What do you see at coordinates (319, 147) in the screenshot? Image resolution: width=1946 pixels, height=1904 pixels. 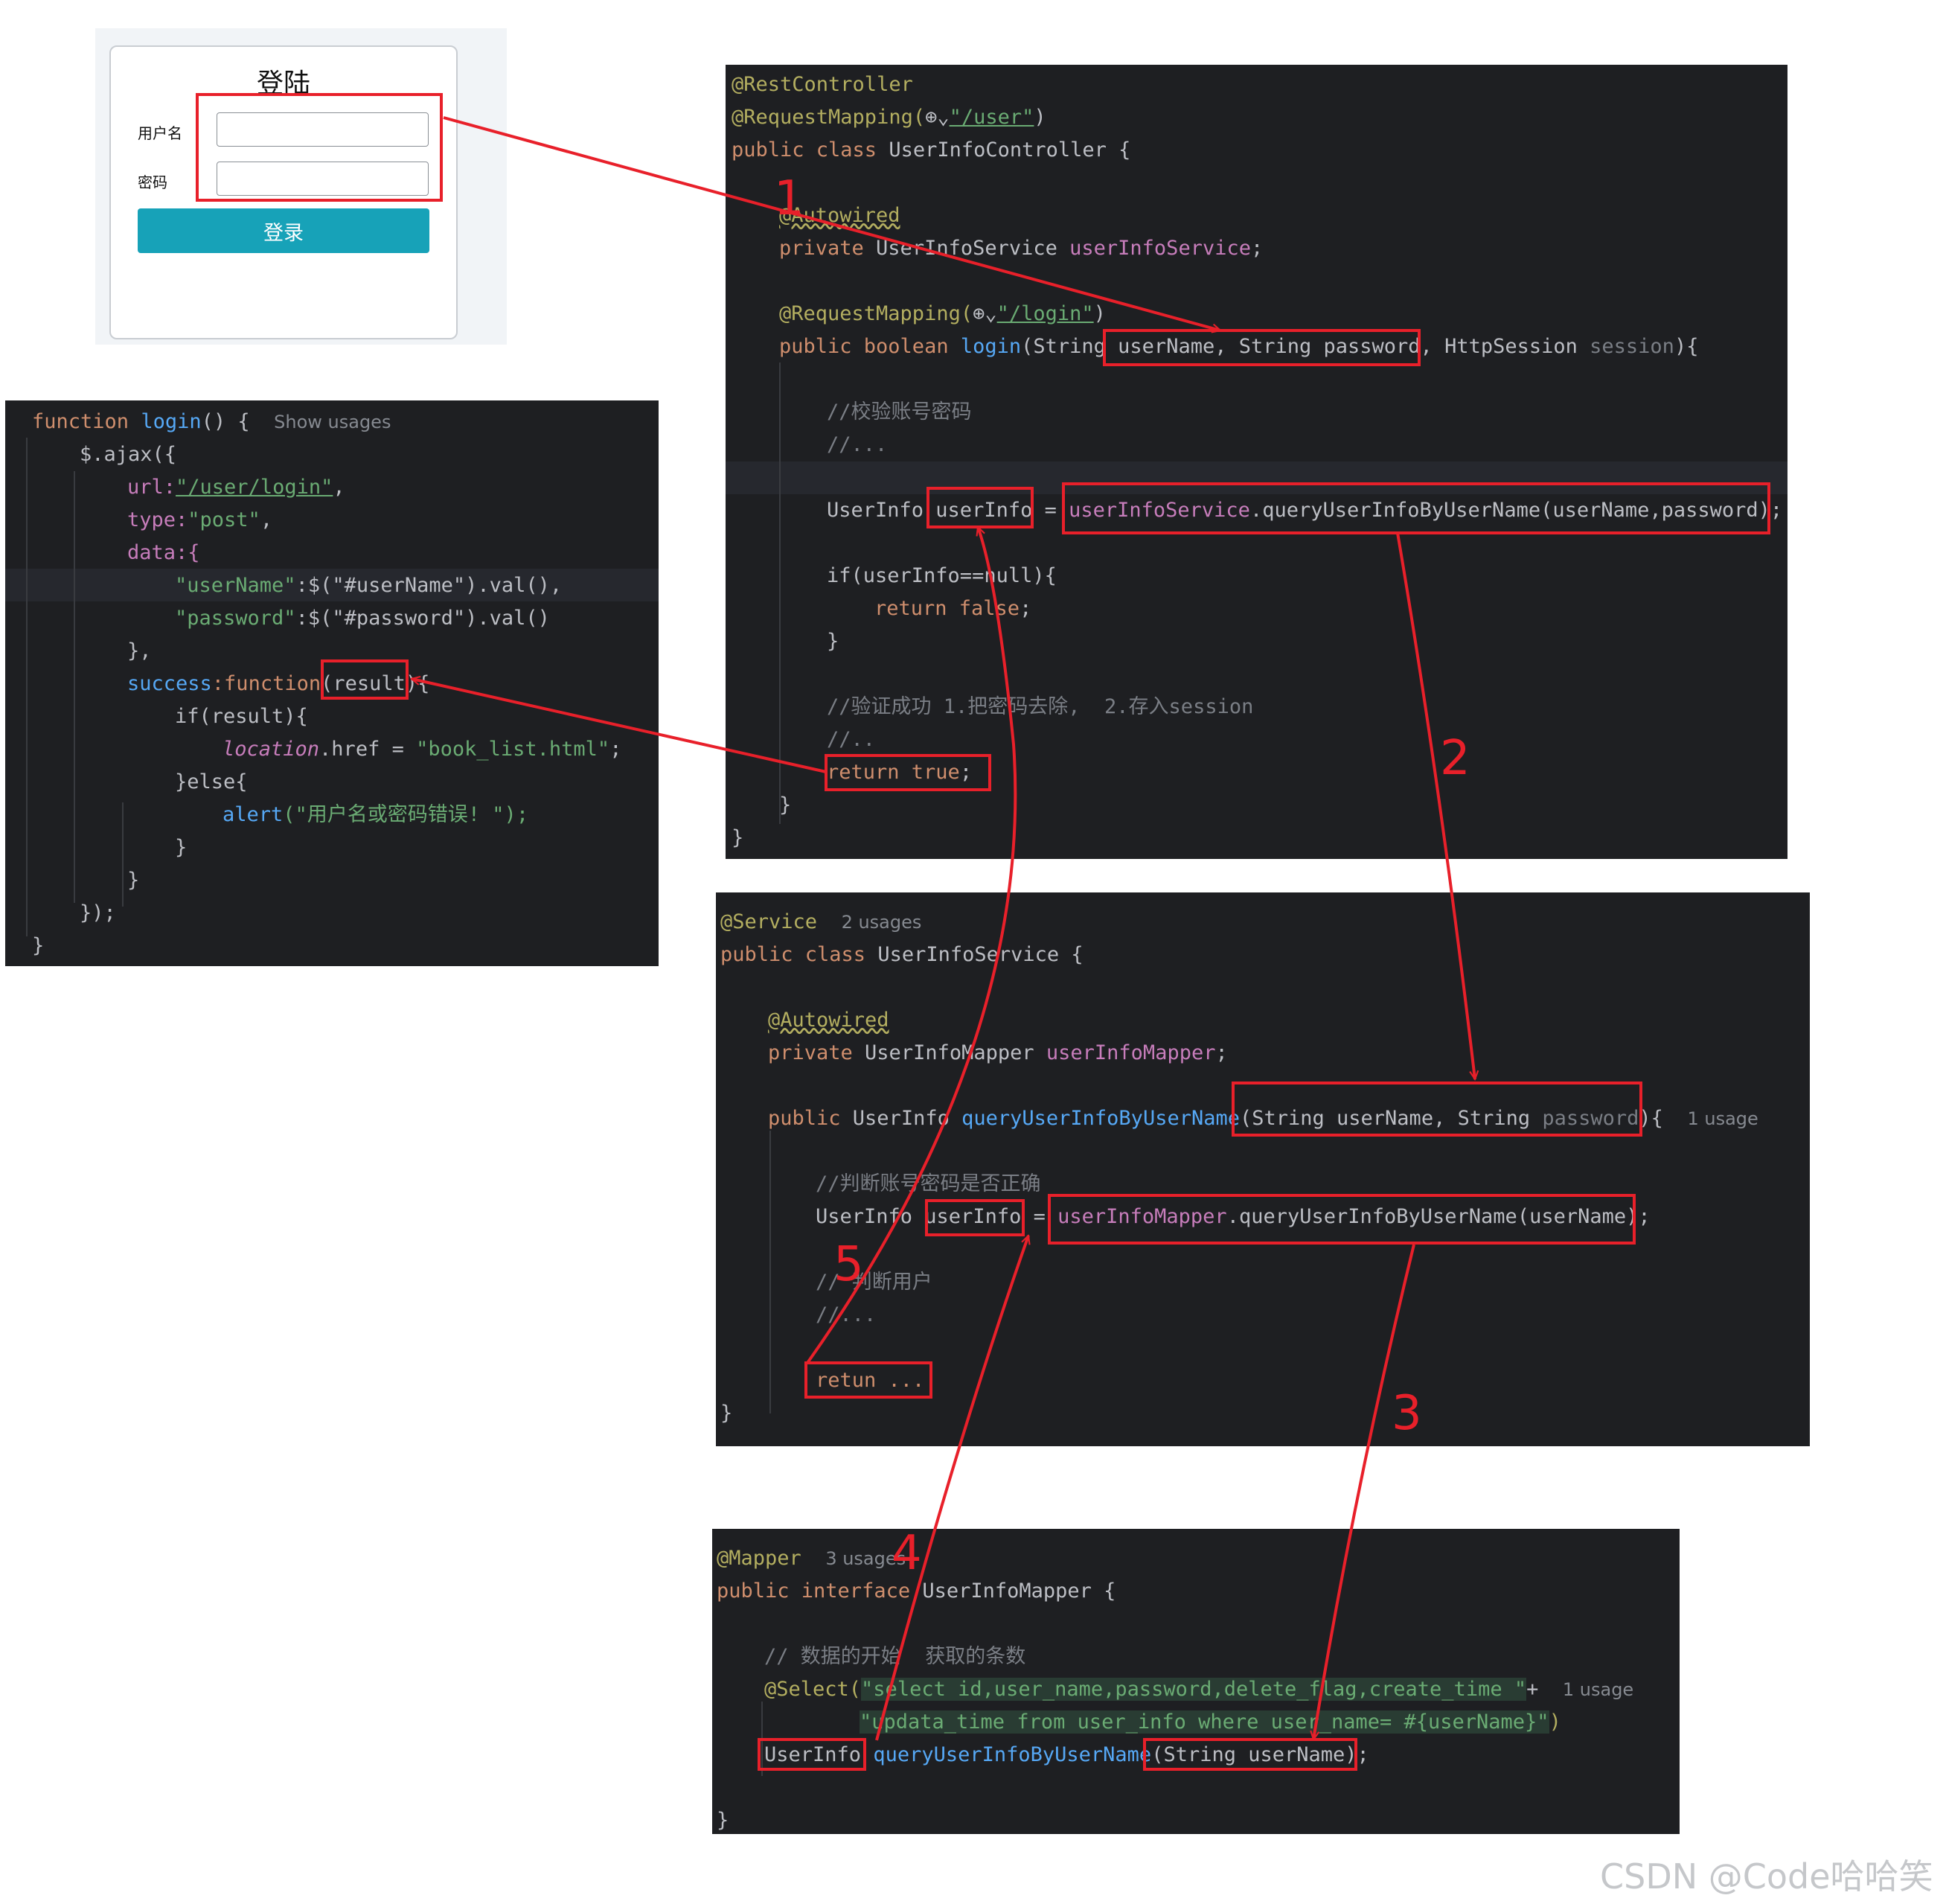 I see `login-inputs-highlight-box` at bounding box center [319, 147].